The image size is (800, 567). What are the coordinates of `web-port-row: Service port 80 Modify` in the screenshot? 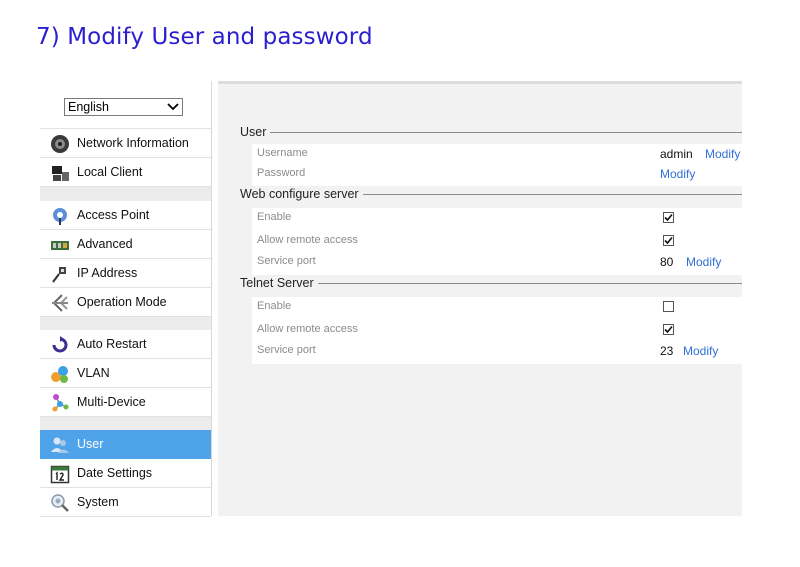 It's located at (497, 262).